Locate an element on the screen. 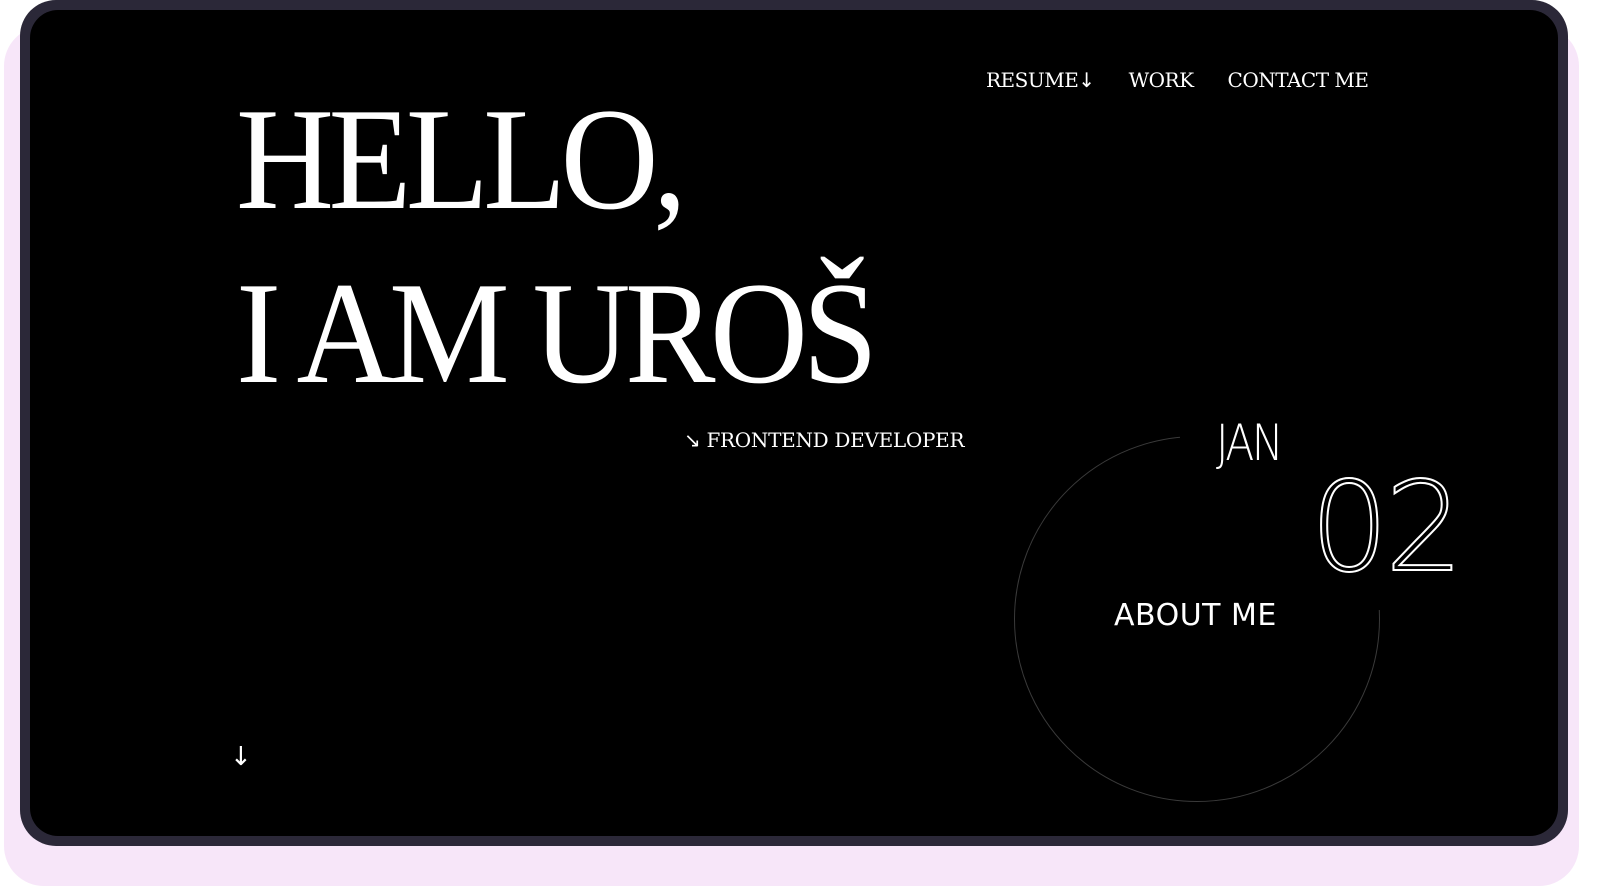 This screenshot has width=1600, height=891. nav-contact-label: CONTACT ME is located at coordinates (1298, 80).